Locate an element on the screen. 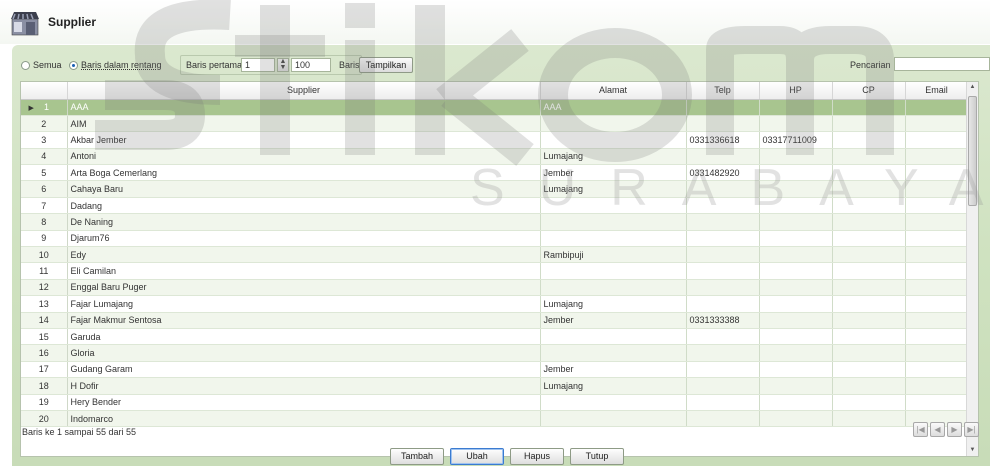 Image resolution: width=990 pixels, height=466 pixels. row-number-cell: 15 is located at coordinates (44, 337).